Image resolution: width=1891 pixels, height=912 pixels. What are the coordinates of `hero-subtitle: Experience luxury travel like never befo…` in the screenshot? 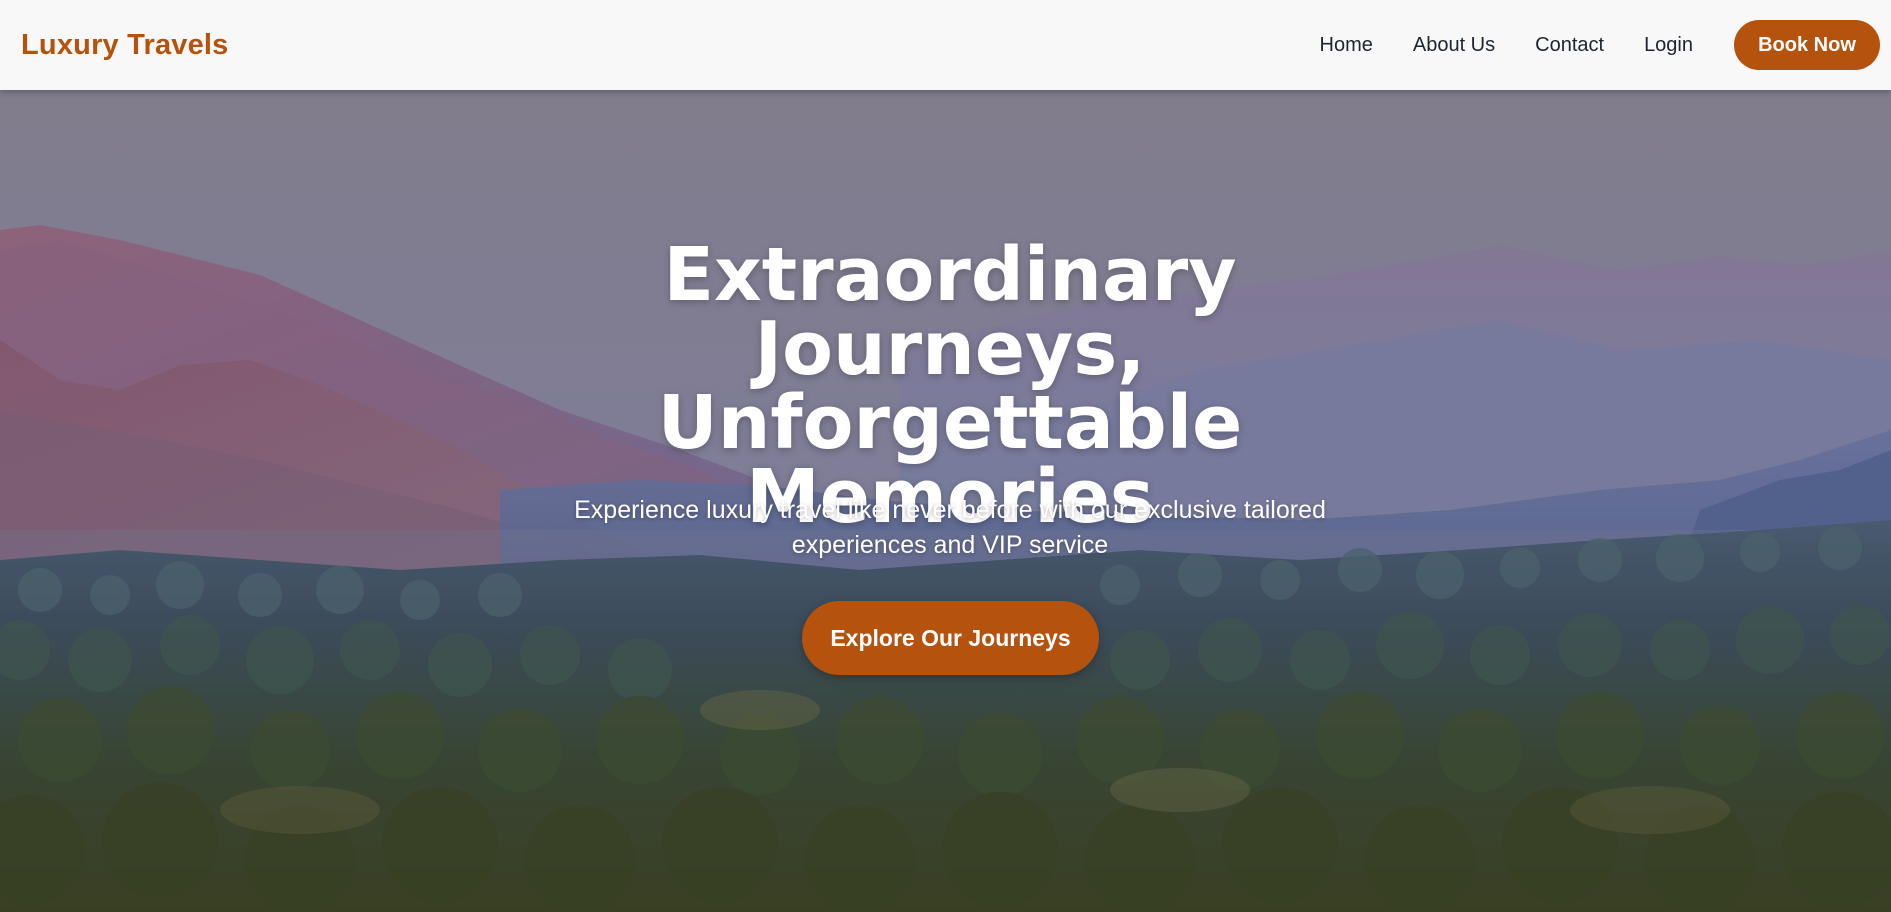 It's located at (950, 527).